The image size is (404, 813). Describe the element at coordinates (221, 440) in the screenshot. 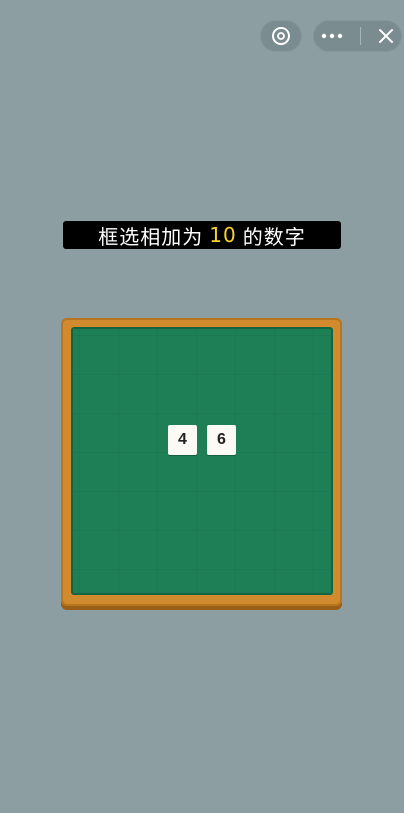

I see `number-tile: 6` at that location.